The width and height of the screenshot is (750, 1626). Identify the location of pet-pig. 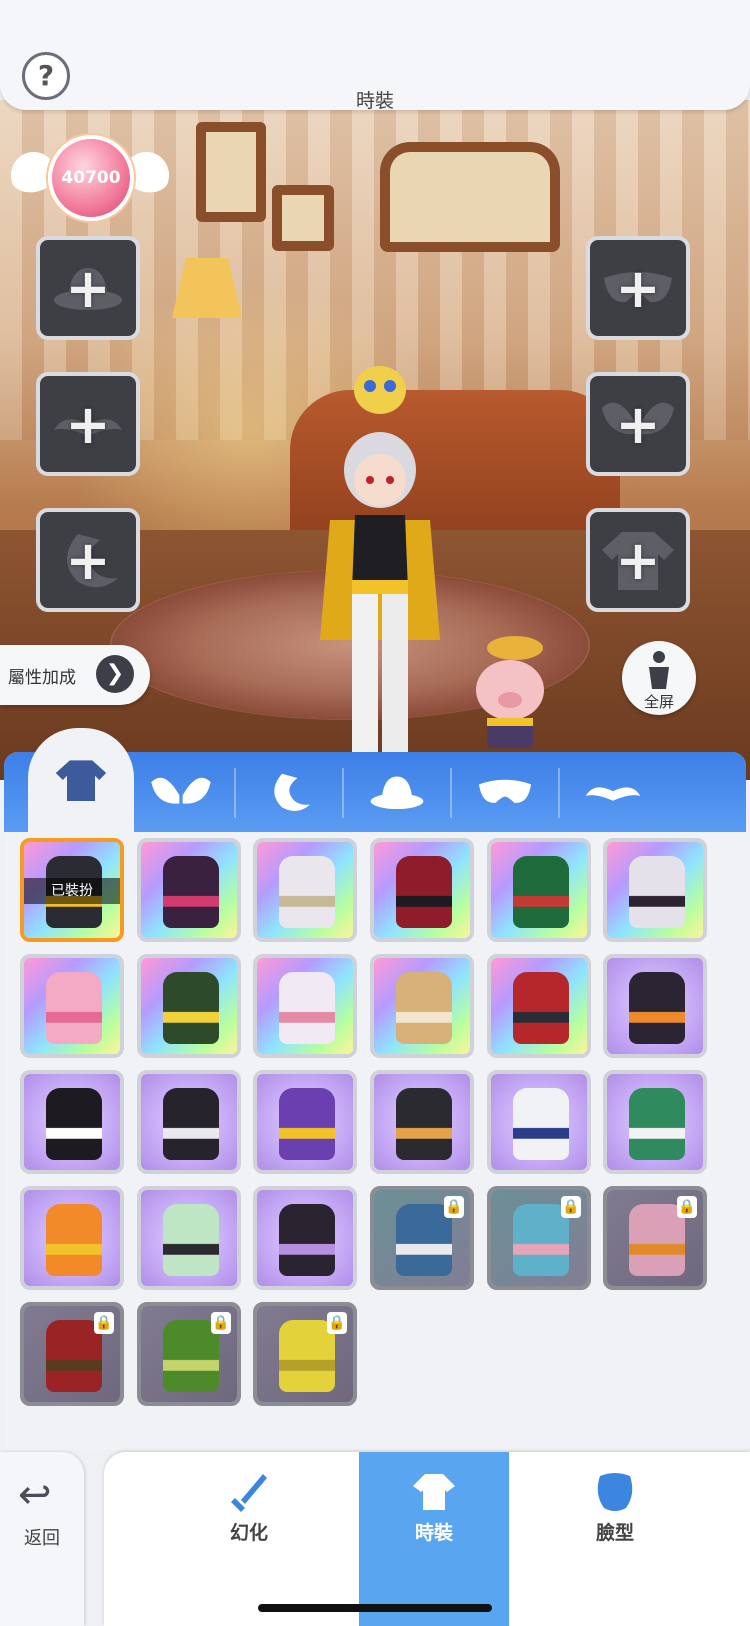
(510, 695).